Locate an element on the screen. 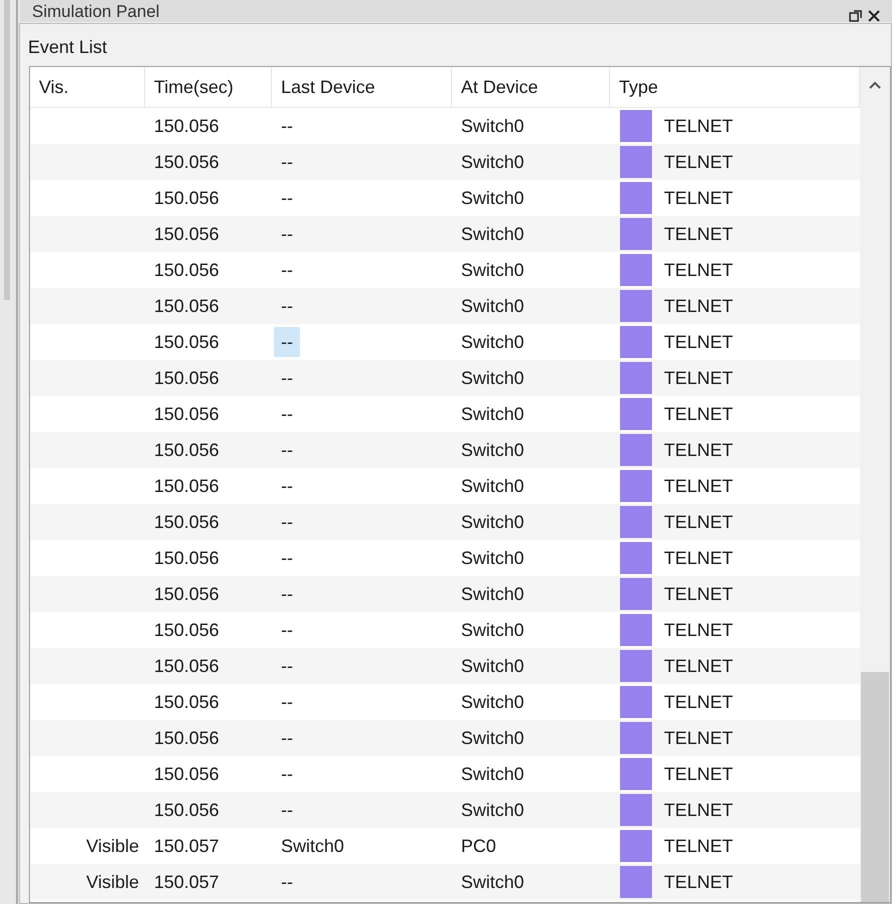 The width and height of the screenshot is (892, 904). table-cell-text: PC0 is located at coordinates (478, 846).